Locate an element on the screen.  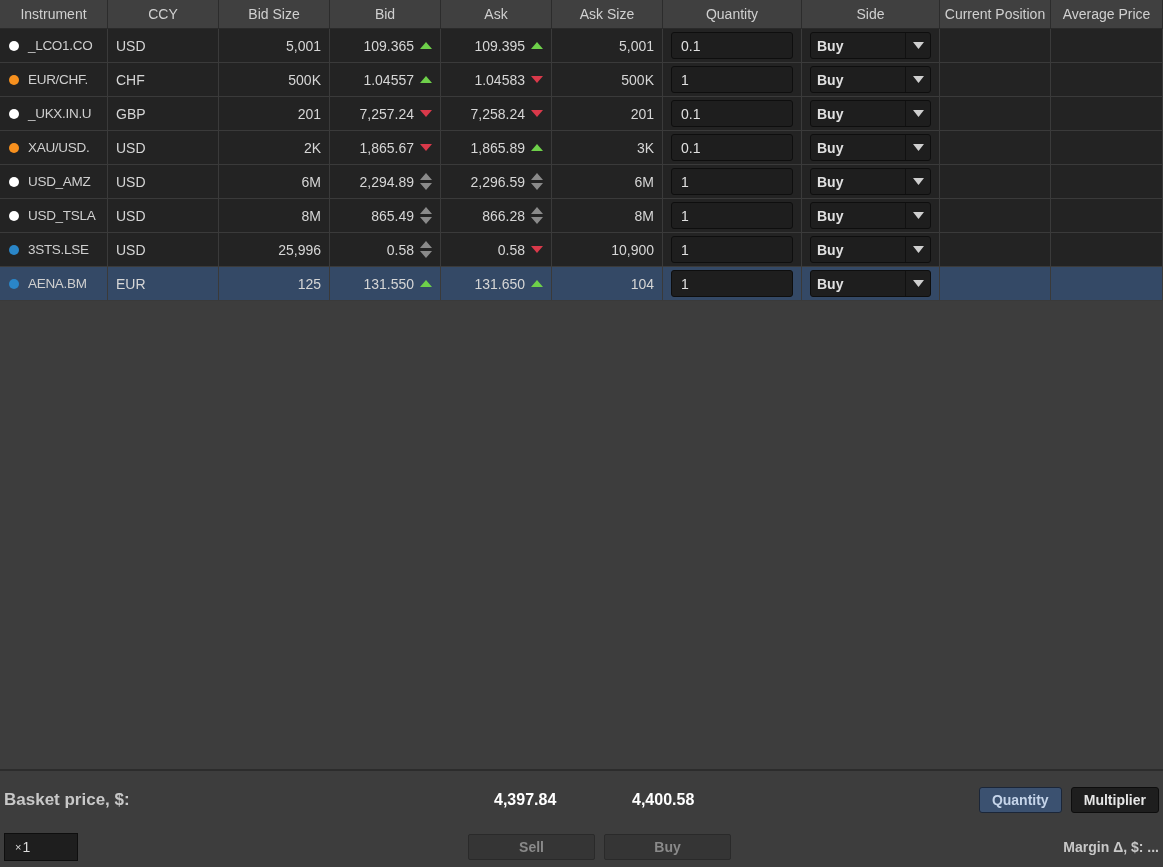
ask-size-text: 201 is located at coordinates (642, 113).